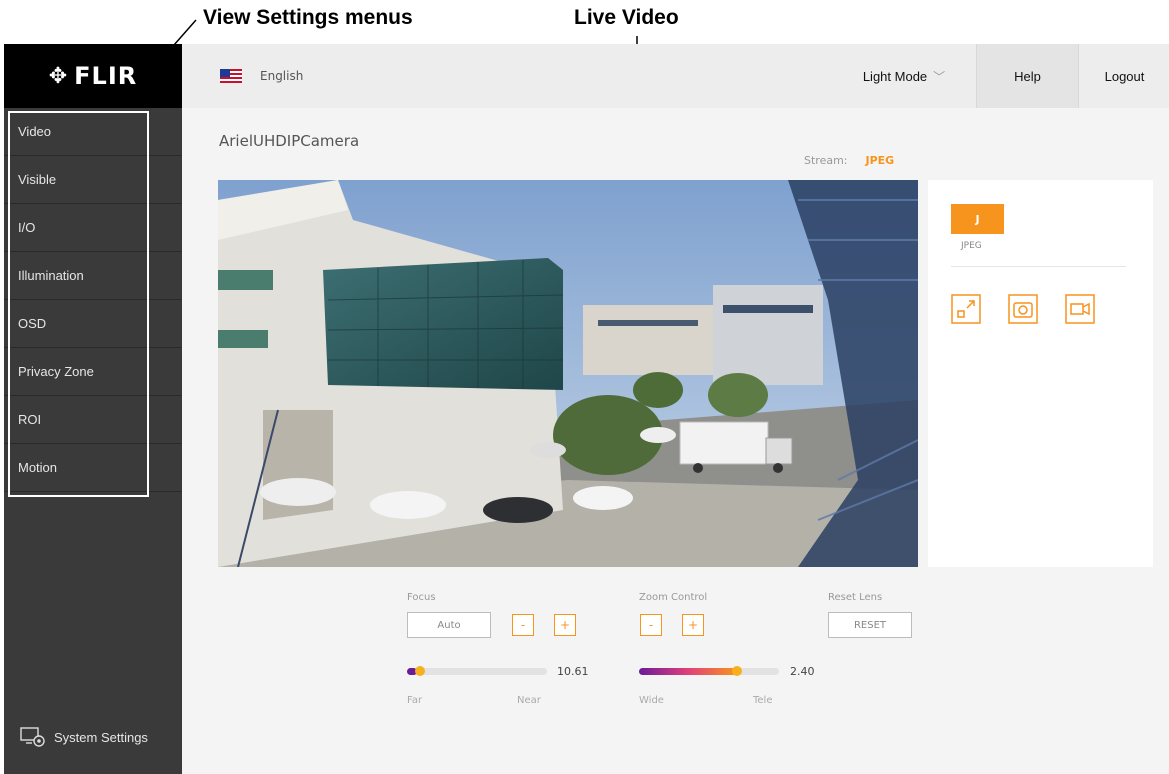  I want to click on us-flag-icon, so click(231, 76).